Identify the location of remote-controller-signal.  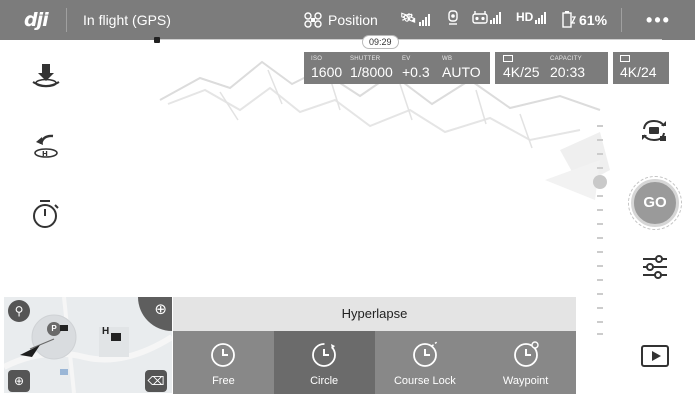
(486, 17).